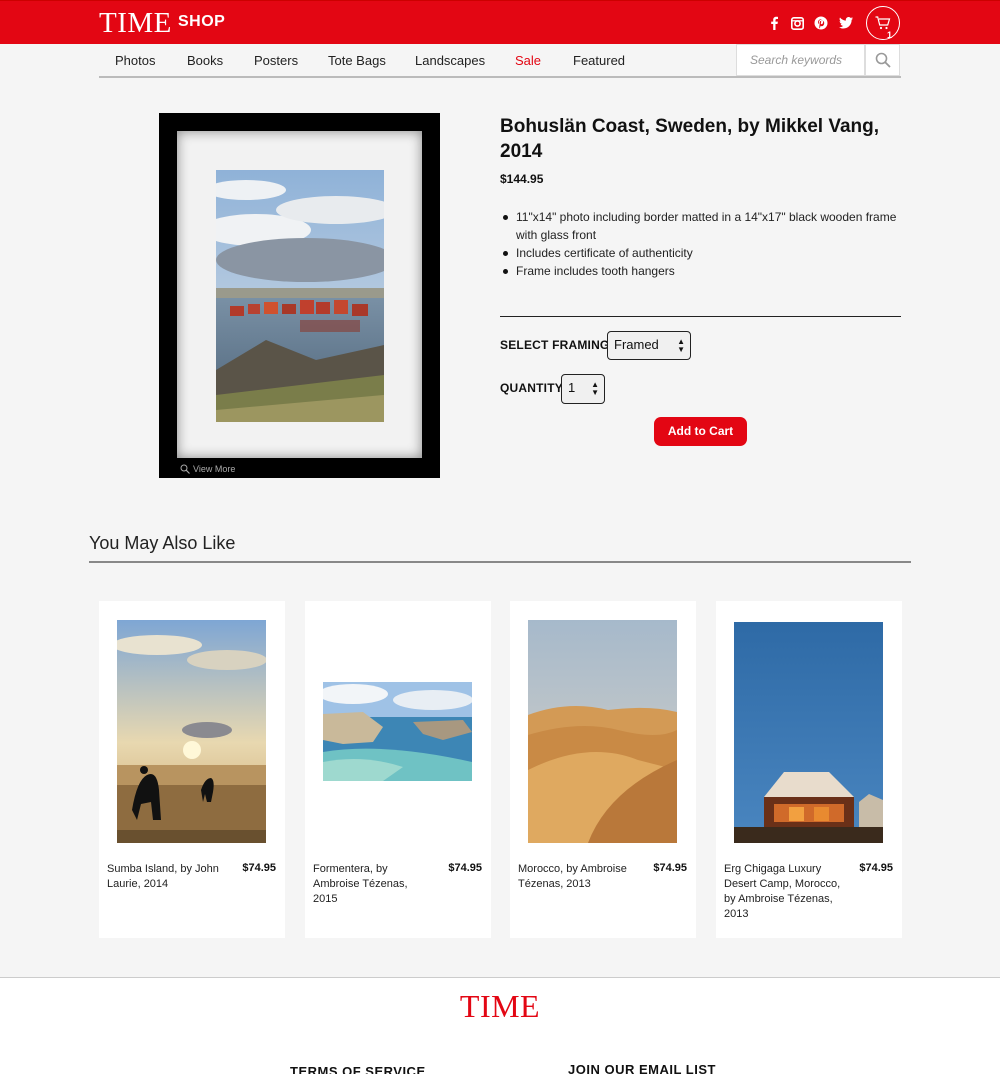 The width and height of the screenshot is (1000, 1074). What do you see at coordinates (774, 23) in the screenshot?
I see `facebook-icon` at bounding box center [774, 23].